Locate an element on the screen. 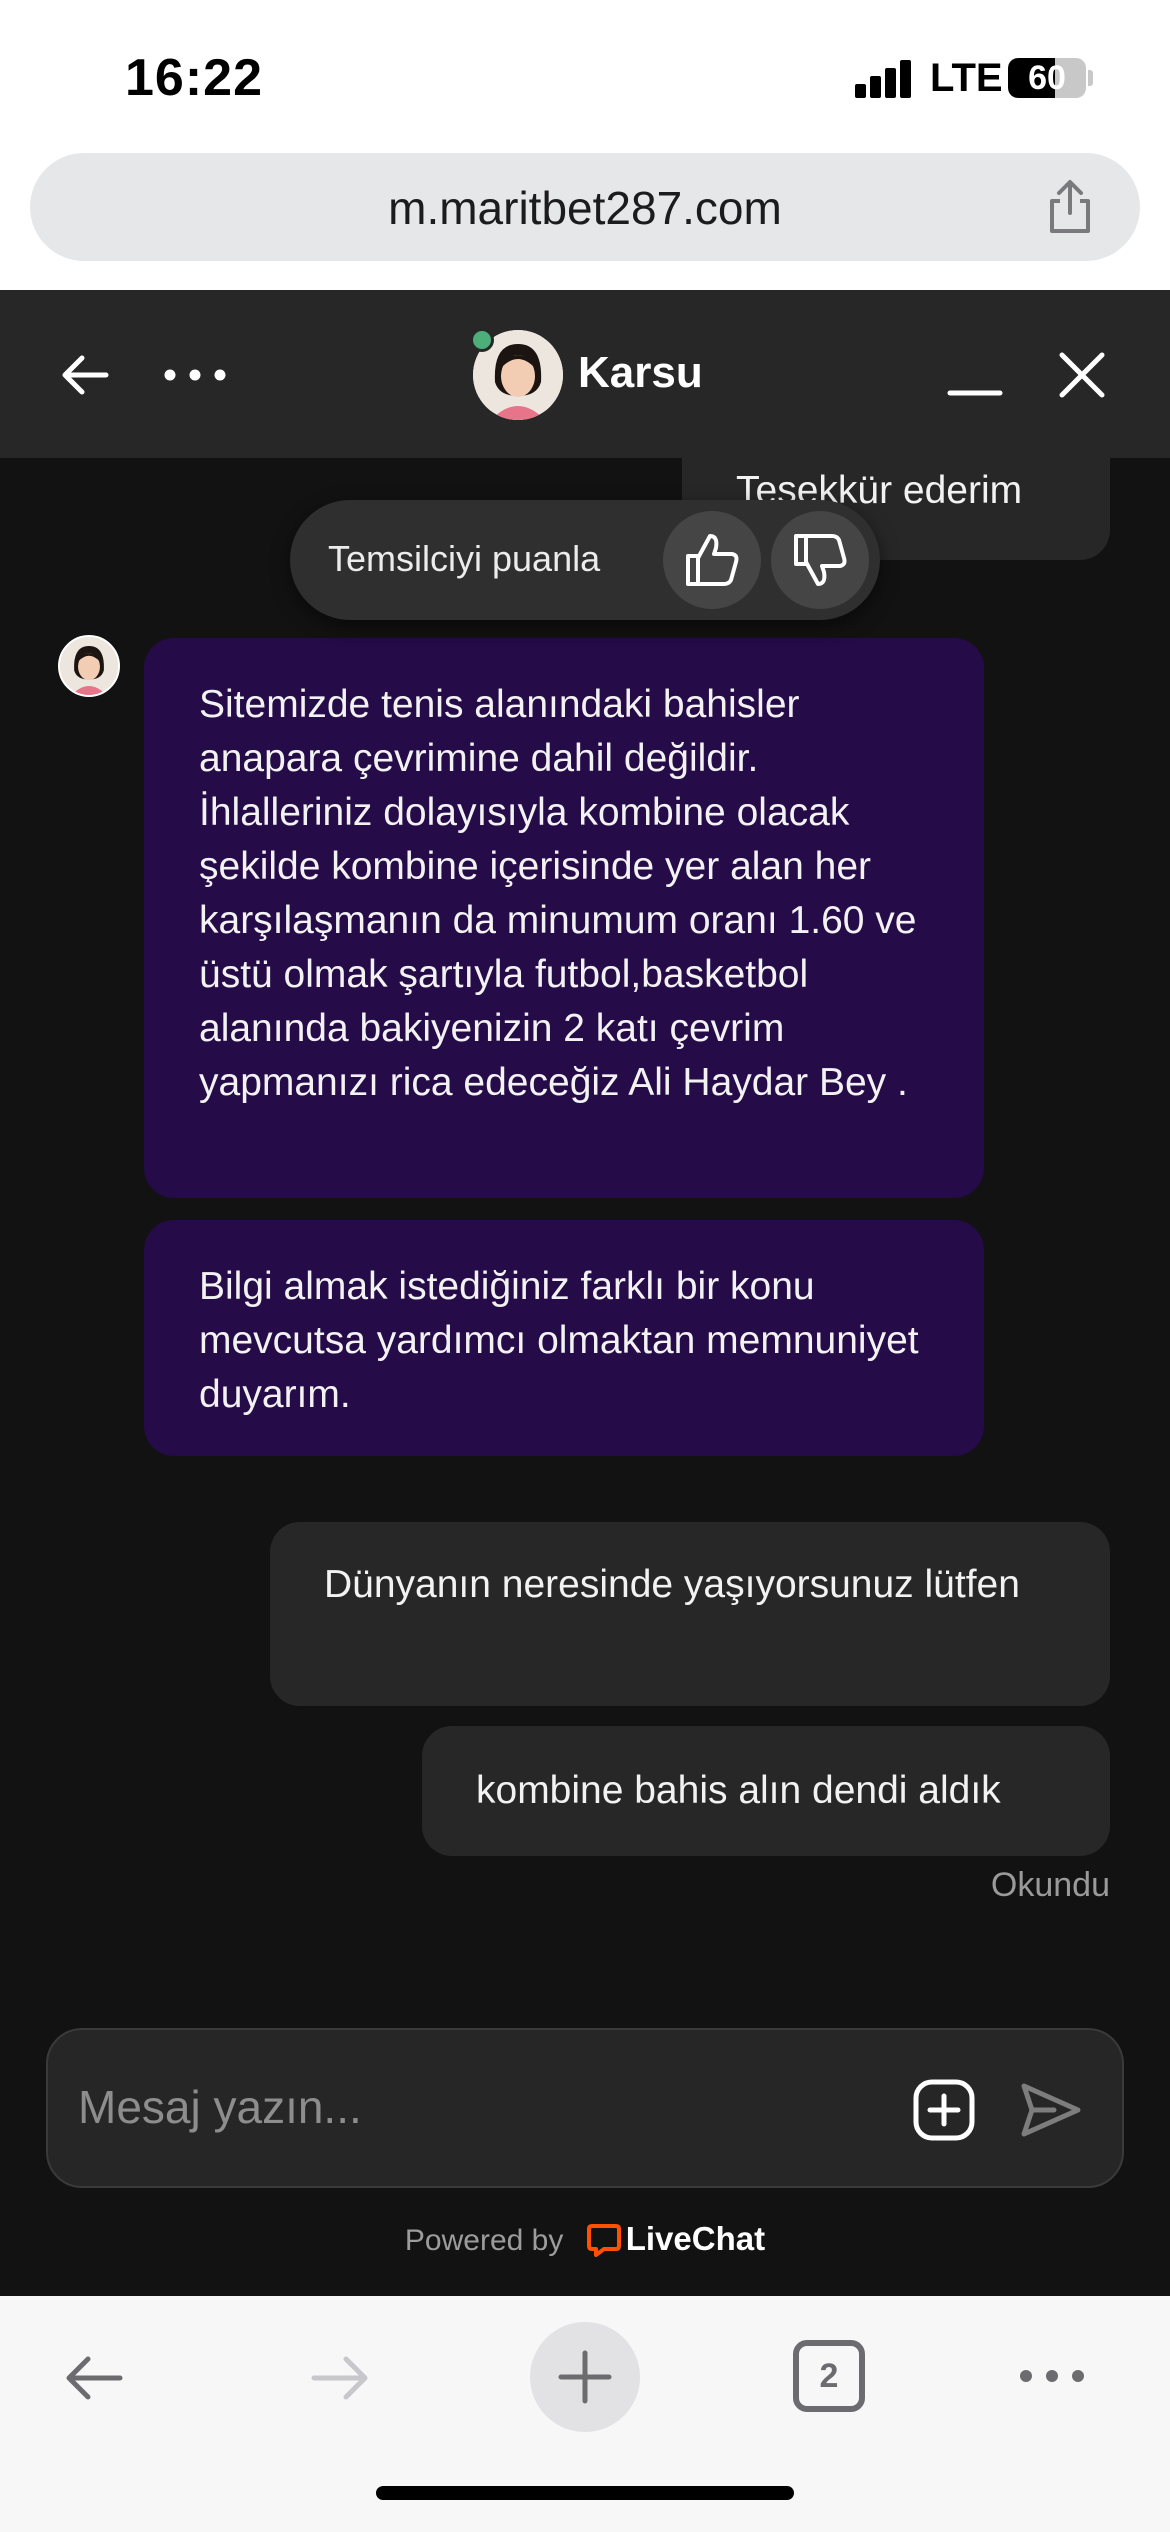  thumbs-down-icon is located at coordinates (820, 560).